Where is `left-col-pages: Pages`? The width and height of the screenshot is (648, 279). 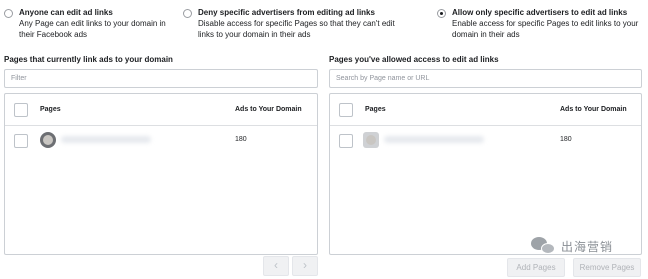
left-col-pages: Pages is located at coordinates (50, 109).